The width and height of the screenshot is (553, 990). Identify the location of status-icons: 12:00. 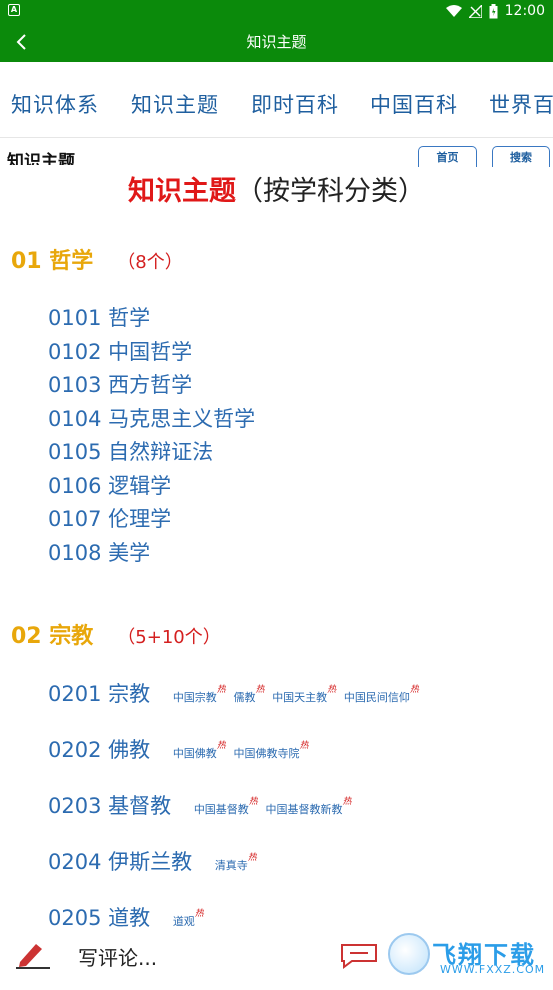
(495, 11).